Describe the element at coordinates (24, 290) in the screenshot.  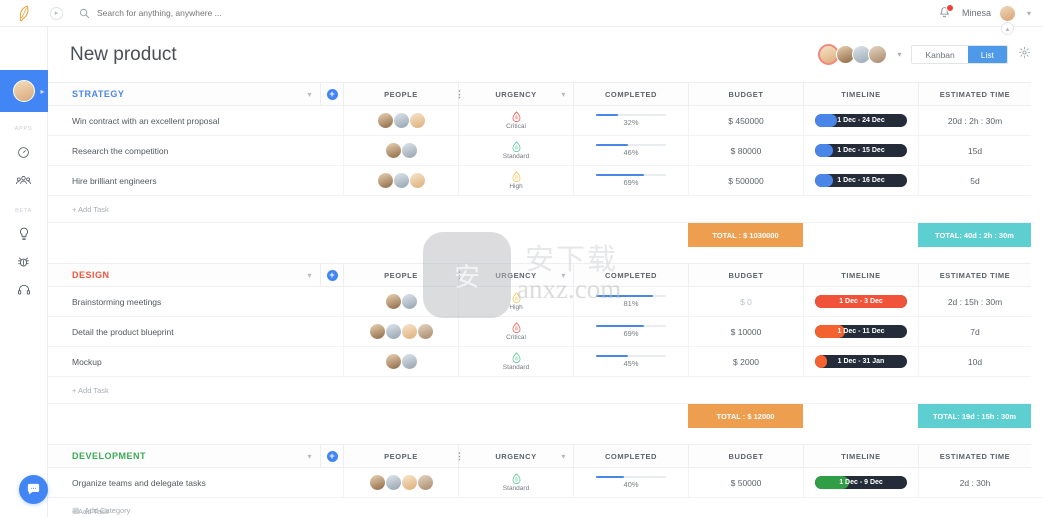
I see `sidebar-item-support` at that location.